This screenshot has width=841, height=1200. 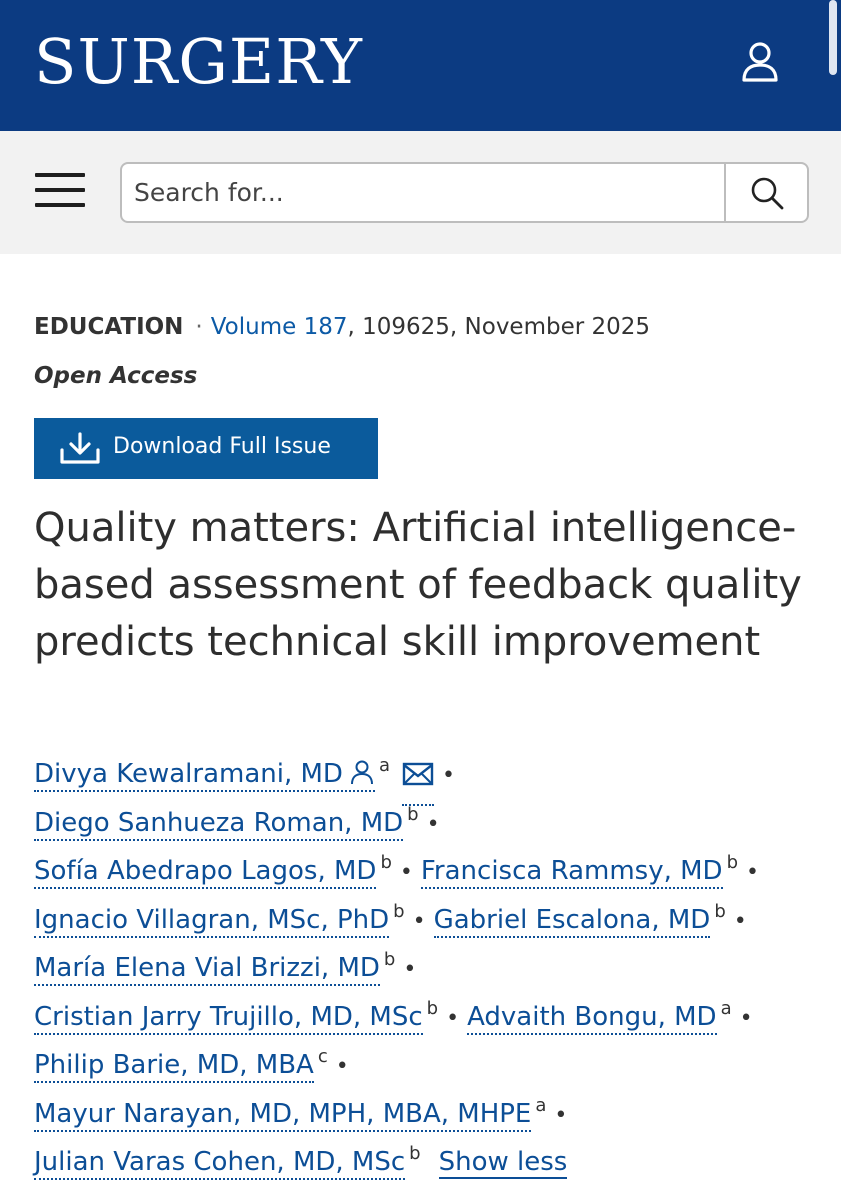 I want to click on download-full-issue-button: Download Full Issue, so click(x=206, y=448).